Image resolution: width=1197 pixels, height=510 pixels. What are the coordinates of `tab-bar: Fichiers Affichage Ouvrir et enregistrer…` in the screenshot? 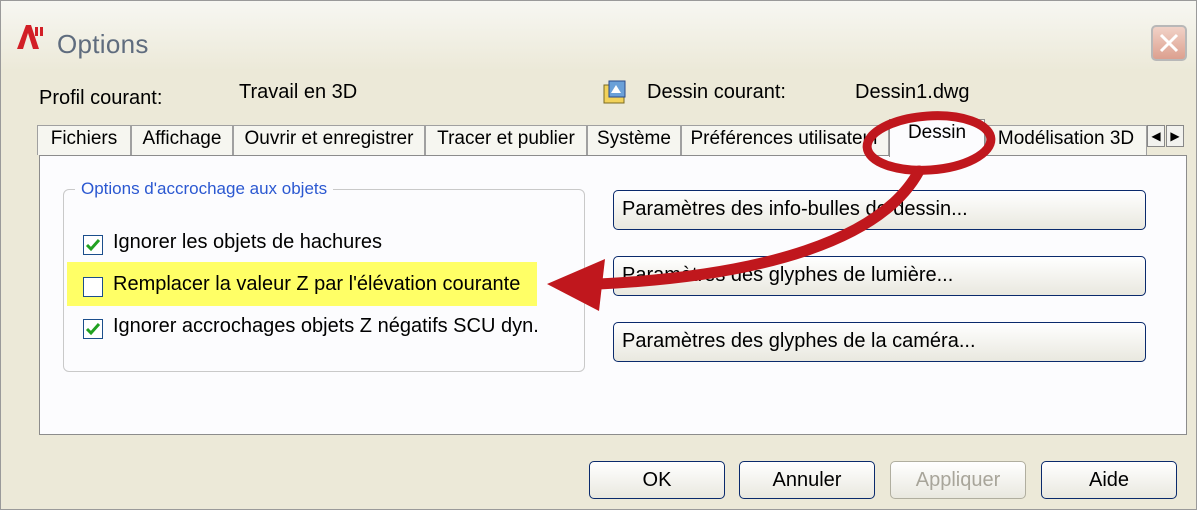 It's located at (612, 138).